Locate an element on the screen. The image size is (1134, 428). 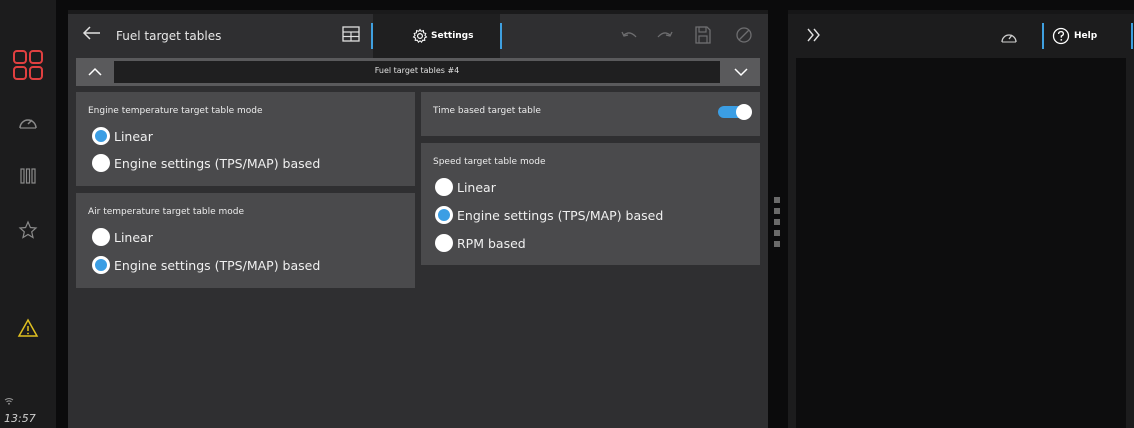
table-view-icon is located at coordinates (351, 36).